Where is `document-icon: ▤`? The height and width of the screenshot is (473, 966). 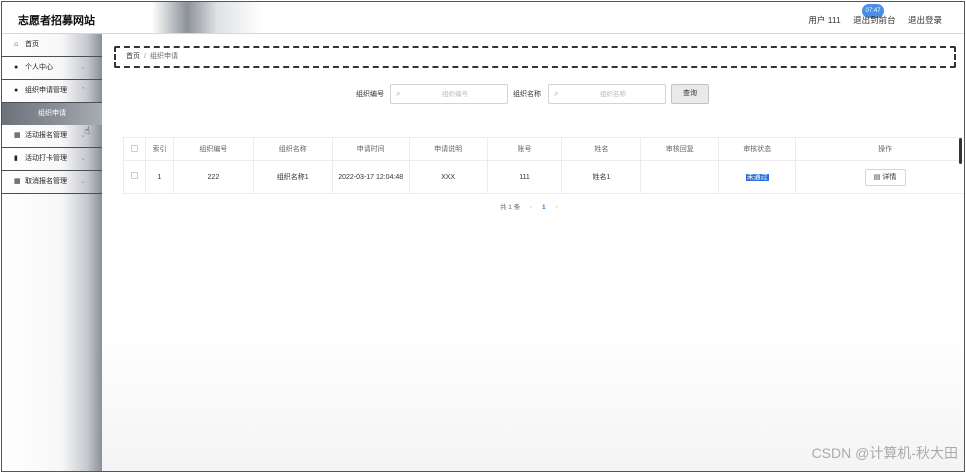
document-icon: ▤ is located at coordinates (877, 177).